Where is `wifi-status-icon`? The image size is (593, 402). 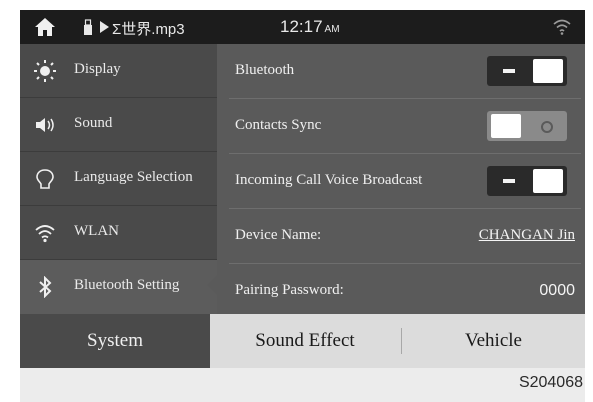 wifi-status-icon is located at coordinates (562, 27).